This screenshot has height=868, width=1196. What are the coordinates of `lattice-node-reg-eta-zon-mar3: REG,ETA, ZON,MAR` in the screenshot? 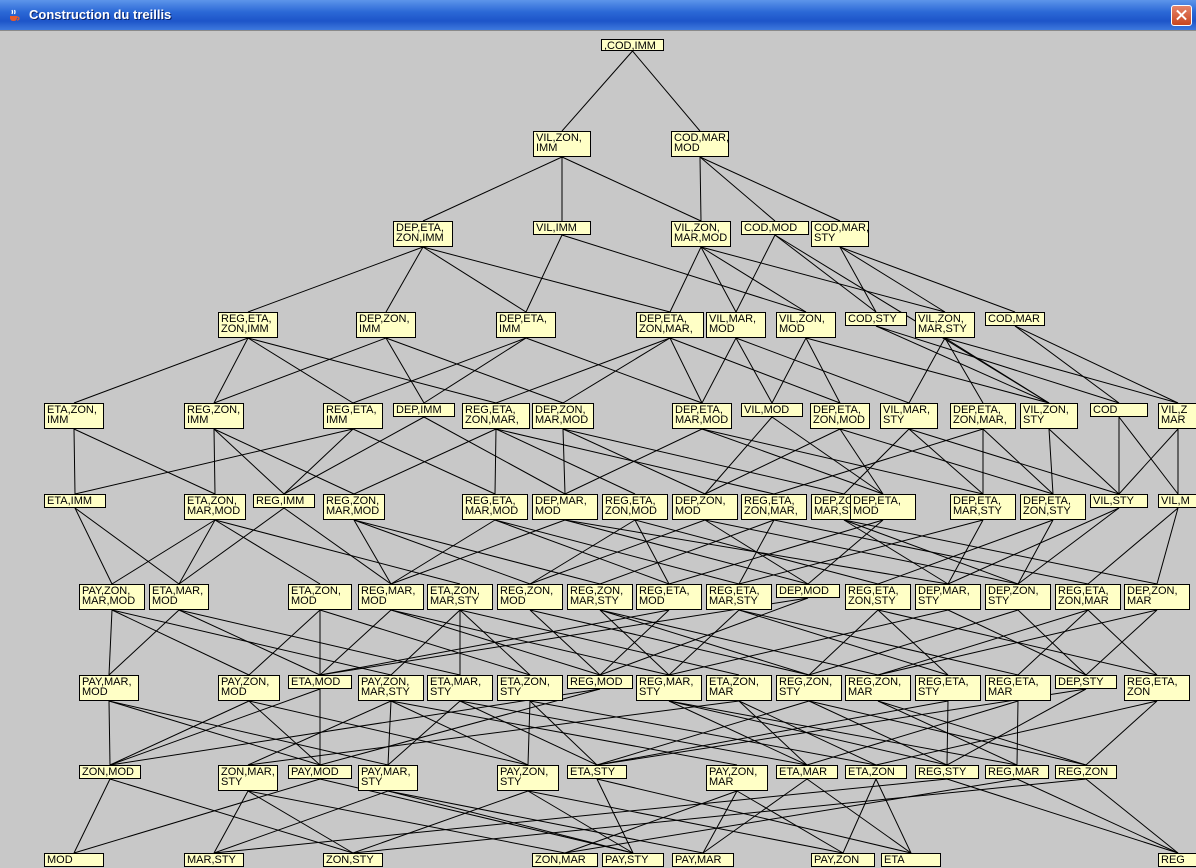 It's located at (1088, 597).